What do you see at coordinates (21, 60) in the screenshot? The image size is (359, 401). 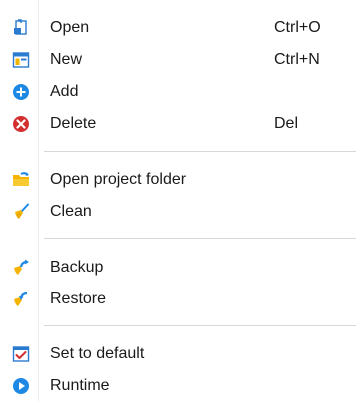 I see `new-window-icon` at bounding box center [21, 60].